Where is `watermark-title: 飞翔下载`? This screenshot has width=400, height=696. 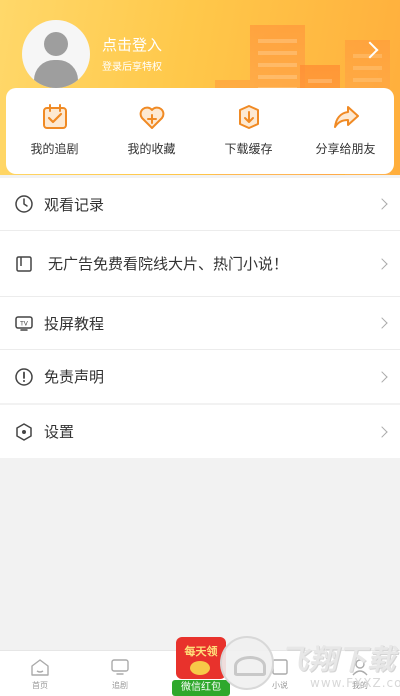 watermark-title: 飞翔下载 is located at coordinates (338, 659).